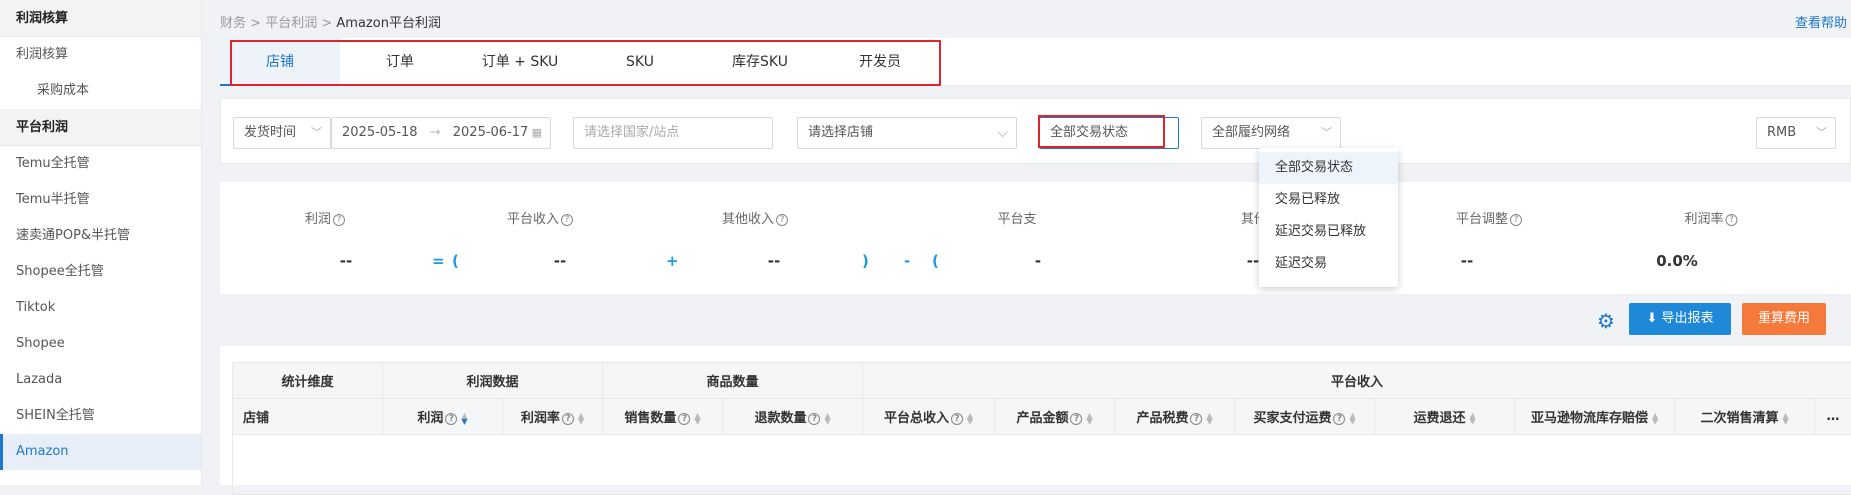 This screenshot has height=495, width=1851. What do you see at coordinates (1821, 21) in the screenshot?
I see `help-link: 查看帮助` at bounding box center [1821, 21].